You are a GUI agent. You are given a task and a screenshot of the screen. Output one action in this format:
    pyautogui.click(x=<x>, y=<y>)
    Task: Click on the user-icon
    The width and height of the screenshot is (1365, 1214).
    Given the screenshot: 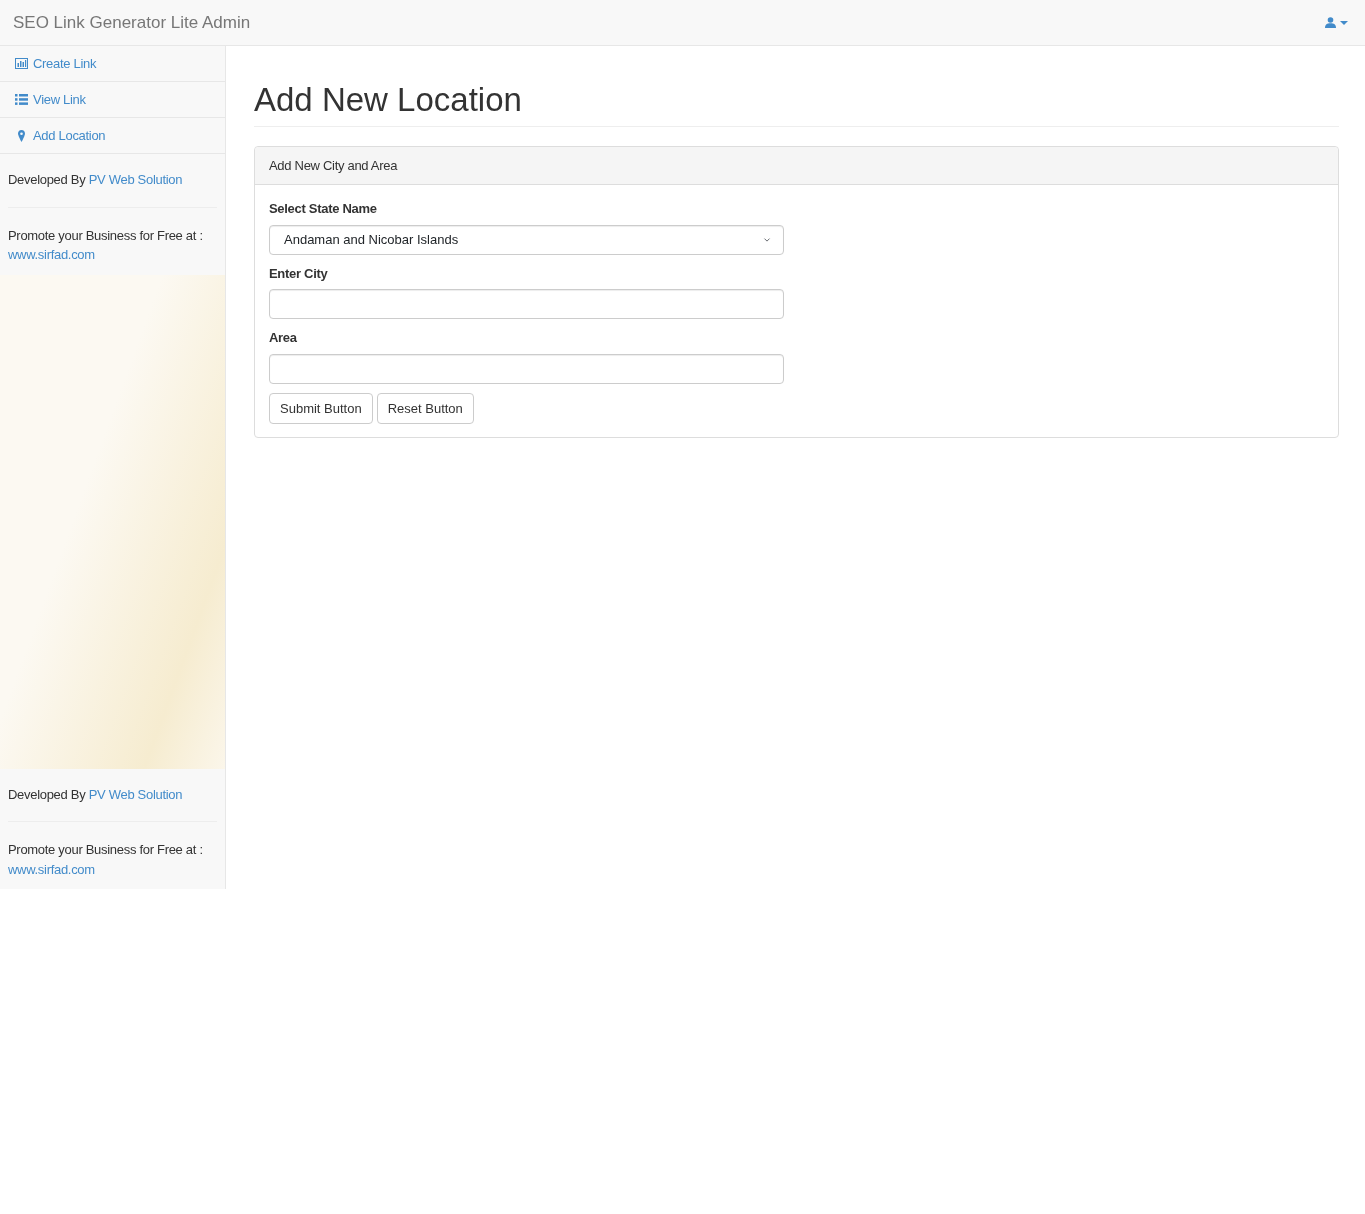 What is the action you would take?
    pyautogui.click(x=1330, y=22)
    